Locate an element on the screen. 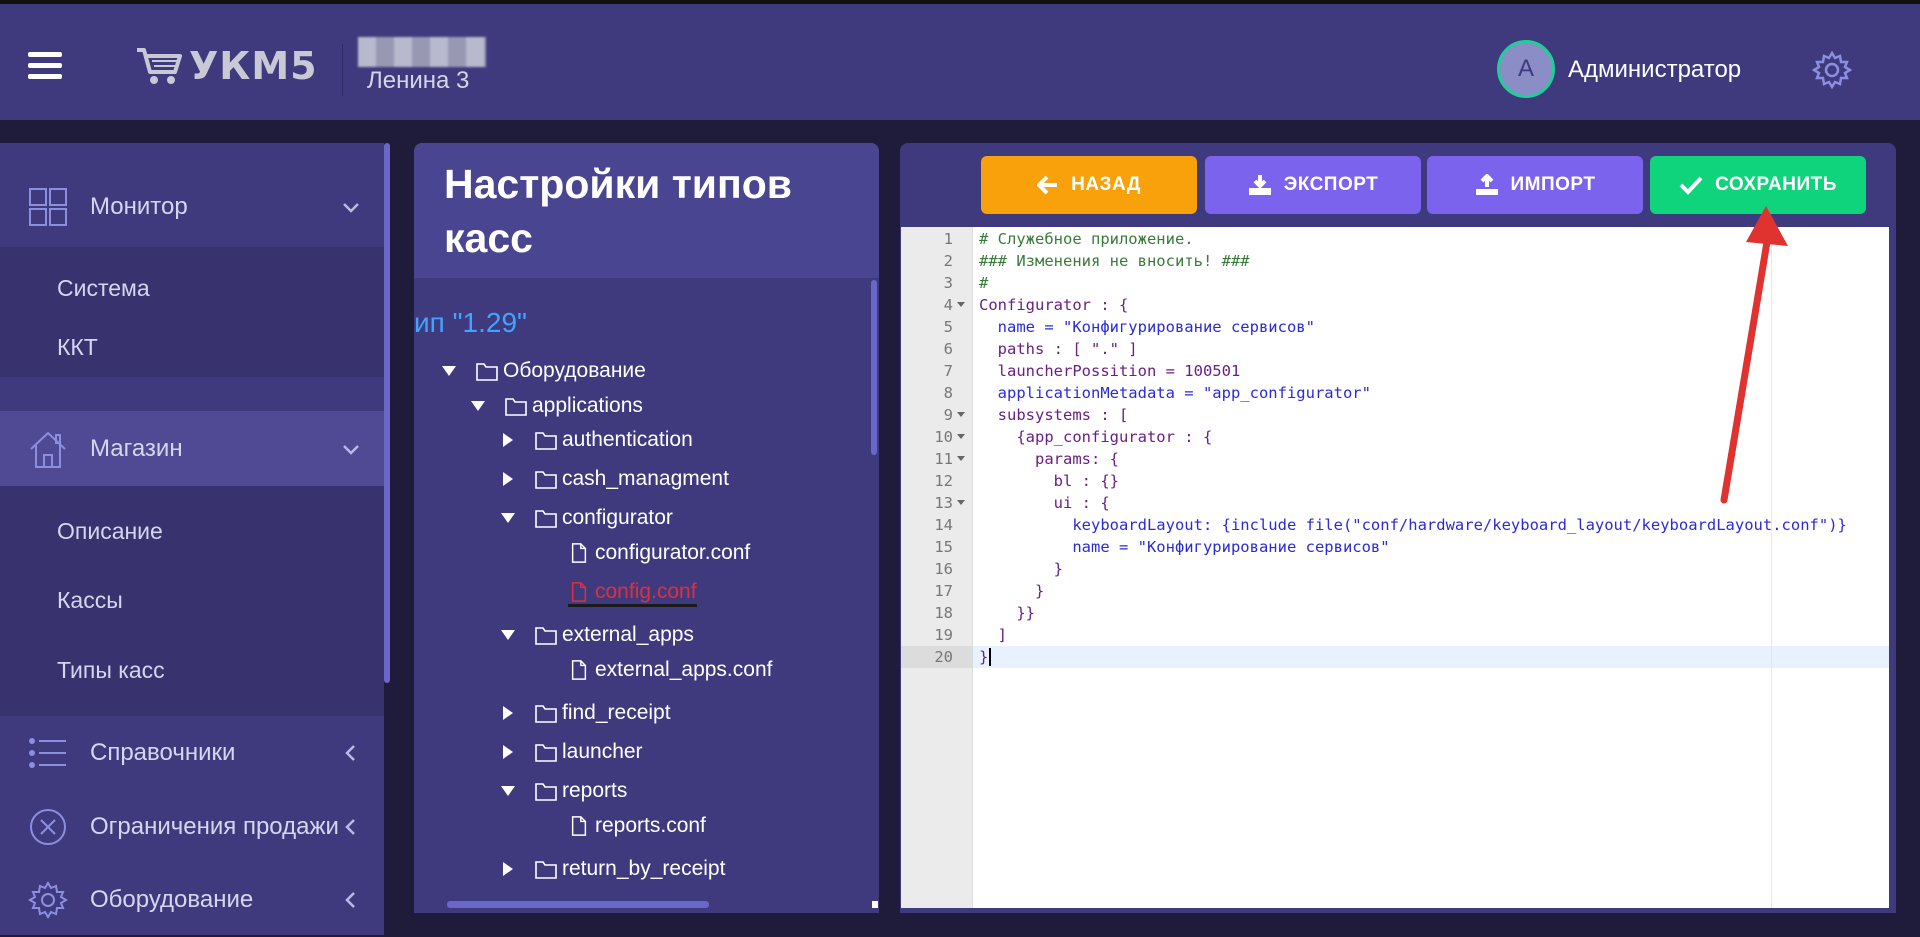 The image size is (1920, 937). store-name: Ленина 3 is located at coordinates (418, 81).